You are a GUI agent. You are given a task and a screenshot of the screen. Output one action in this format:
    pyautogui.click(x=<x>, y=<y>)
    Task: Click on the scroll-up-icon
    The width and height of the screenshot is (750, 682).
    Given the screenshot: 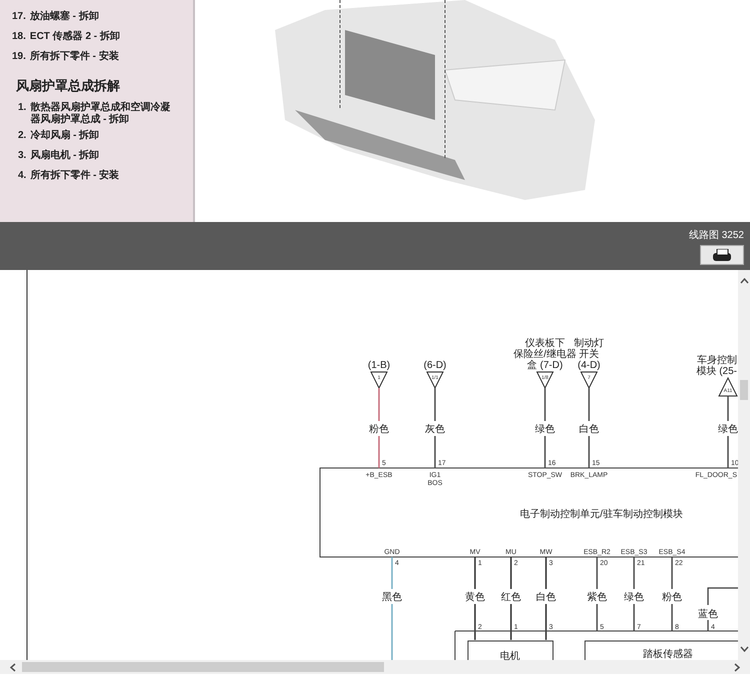 What is the action you would take?
    pyautogui.click(x=744, y=281)
    